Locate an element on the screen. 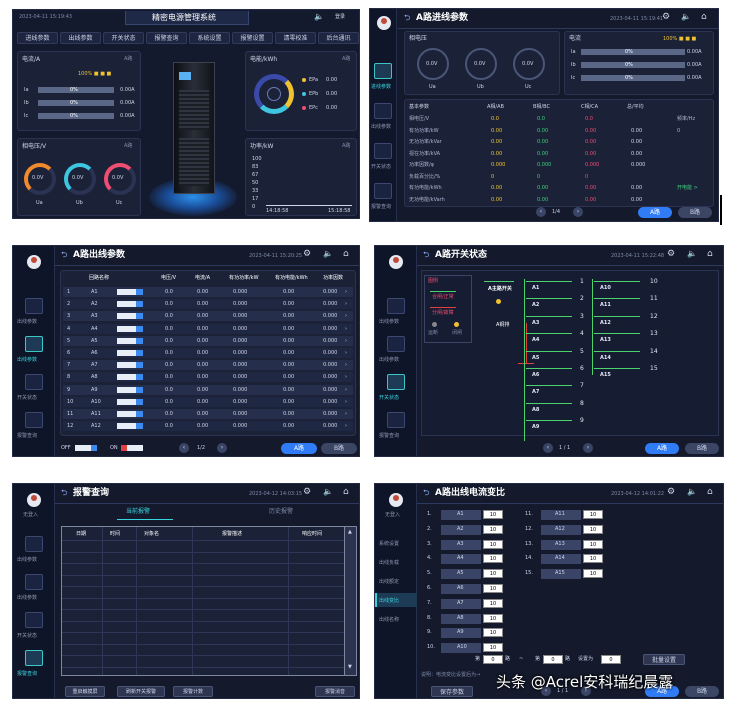 The image size is (735, 706). action-button: 重启触摸屏 is located at coordinates (85, 691).